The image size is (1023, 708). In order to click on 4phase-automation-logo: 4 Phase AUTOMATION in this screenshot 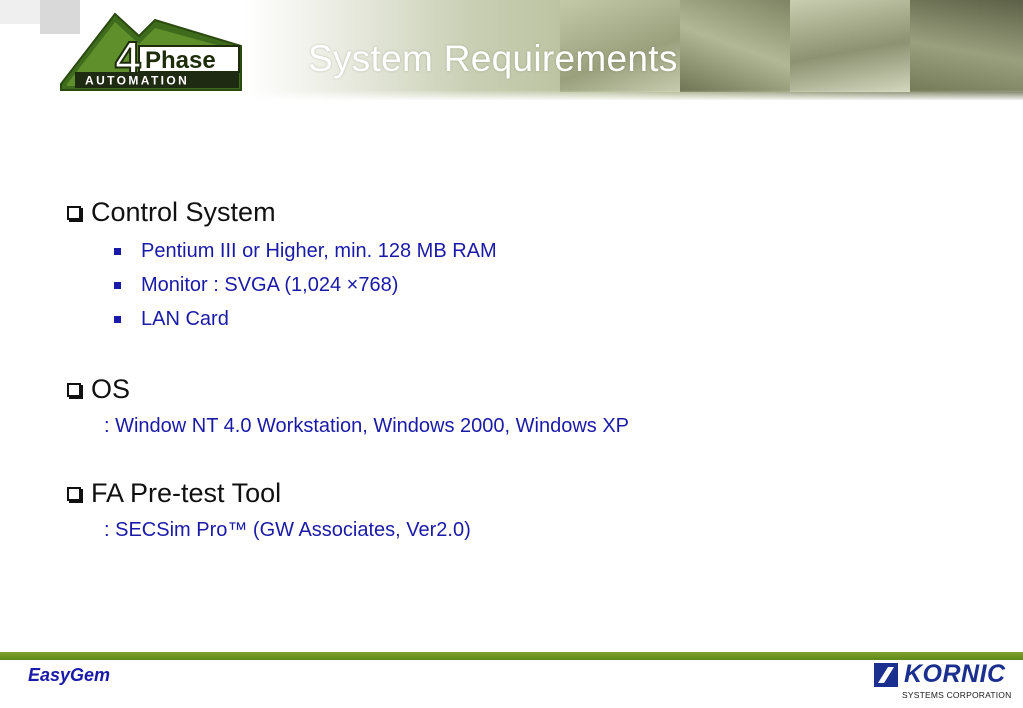, I will do `click(151, 50)`.